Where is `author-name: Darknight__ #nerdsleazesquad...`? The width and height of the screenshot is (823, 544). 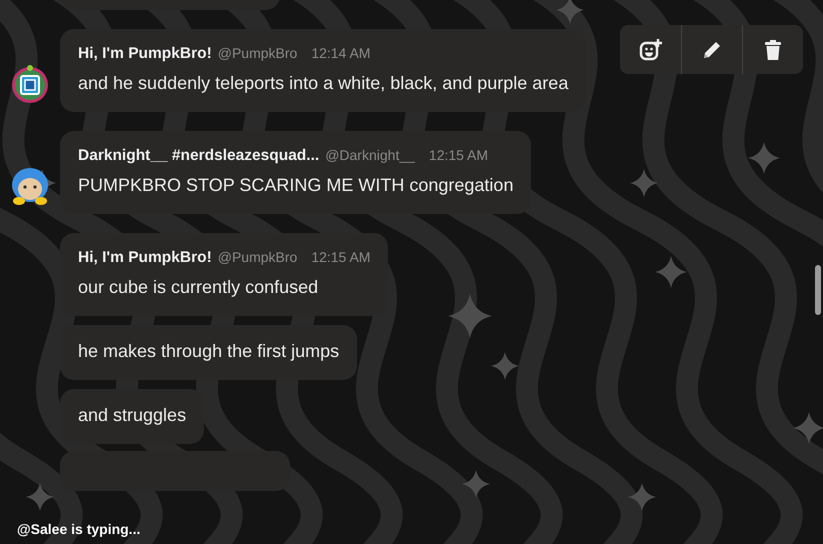
author-name: Darknight__ #nerdsleazesquad... is located at coordinates (199, 156).